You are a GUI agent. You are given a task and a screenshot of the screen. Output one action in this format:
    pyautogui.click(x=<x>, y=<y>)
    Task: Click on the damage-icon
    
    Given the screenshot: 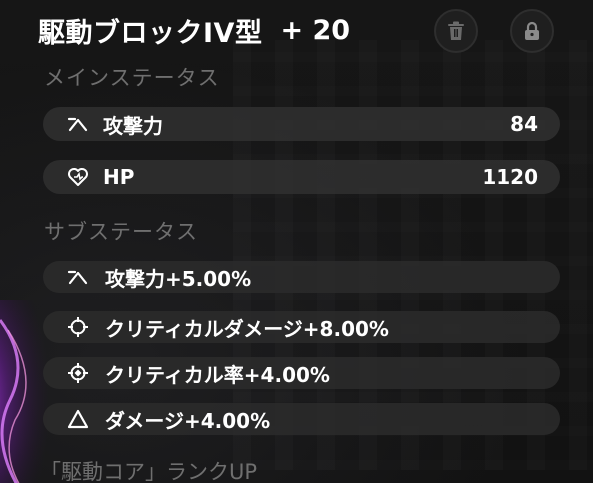 What is the action you would take?
    pyautogui.click(x=80, y=419)
    